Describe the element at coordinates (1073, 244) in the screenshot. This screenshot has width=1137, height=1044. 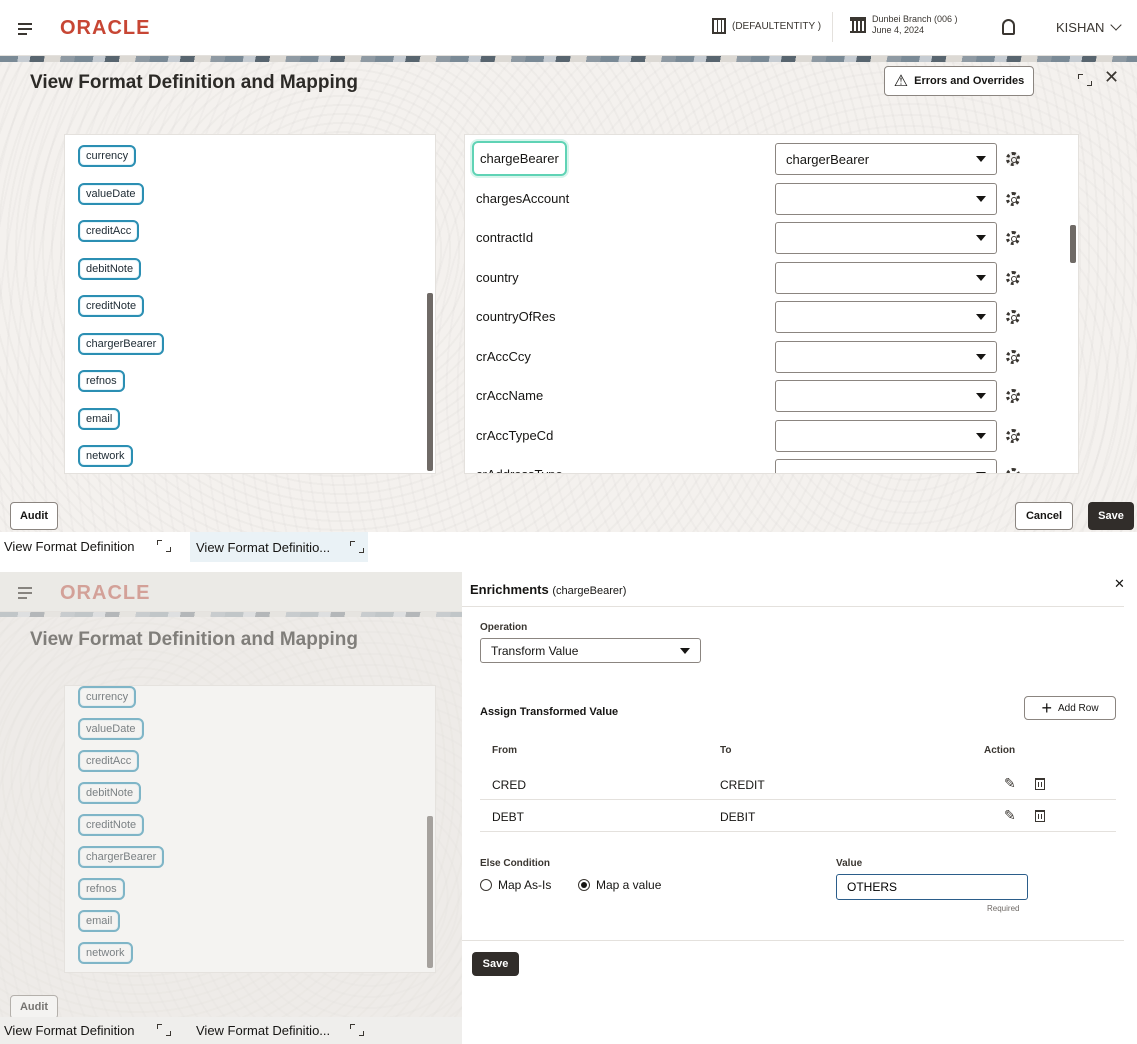
I see `mapping-scrollbar` at that location.